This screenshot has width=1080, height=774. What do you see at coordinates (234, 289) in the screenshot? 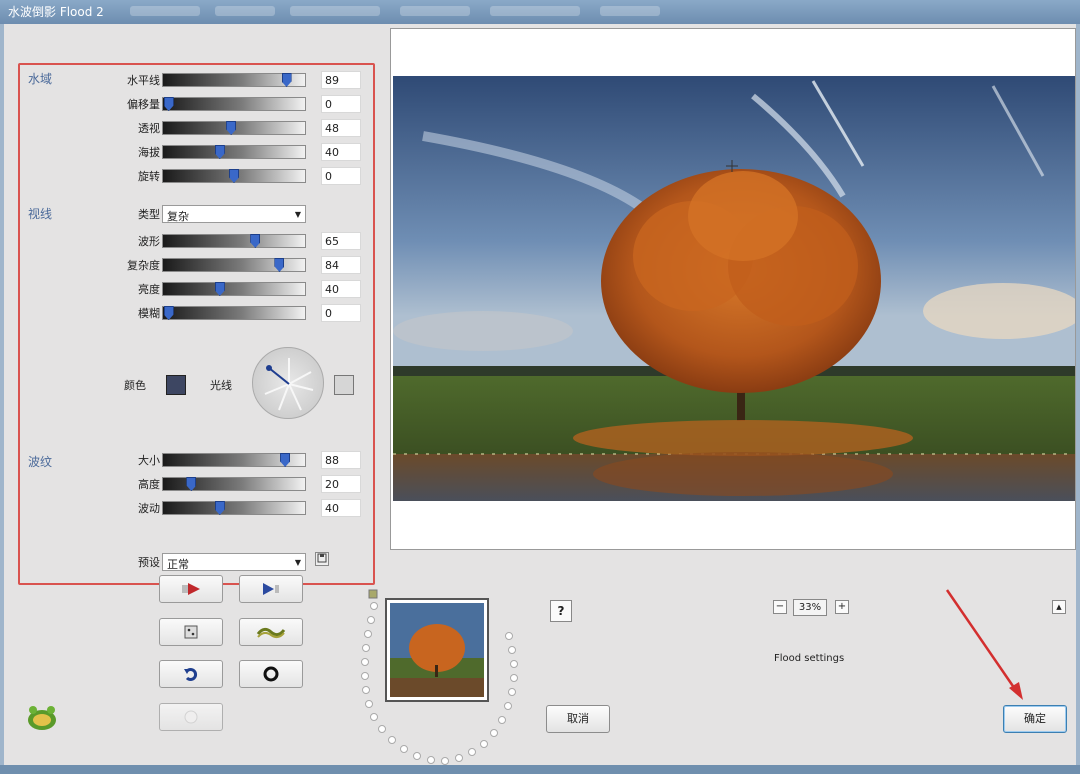
I see `brightness-slider` at bounding box center [234, 289].